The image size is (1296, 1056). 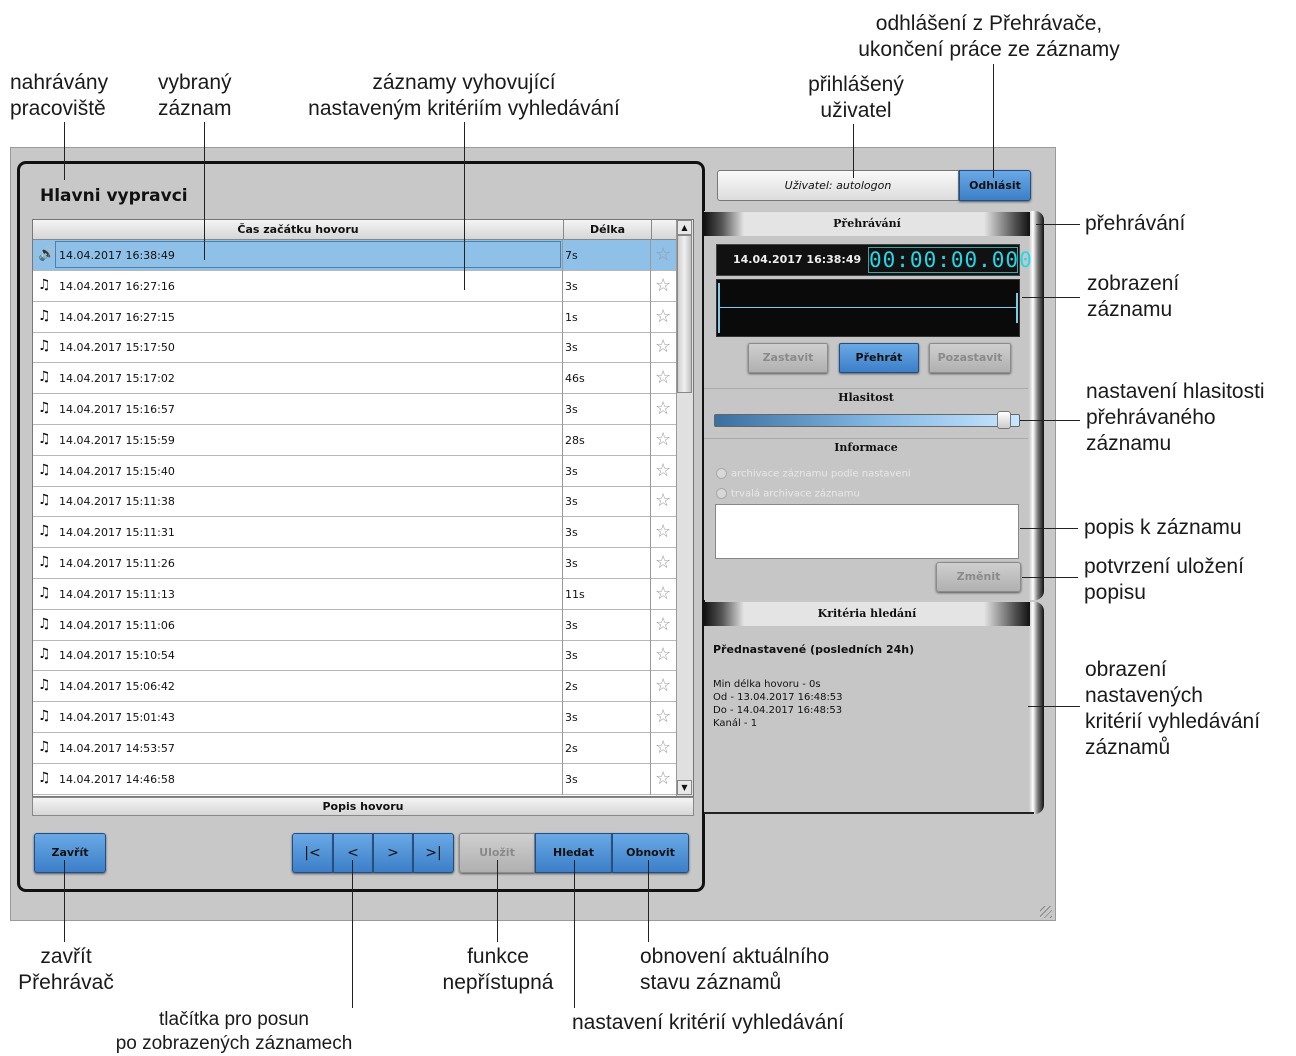 I want to click on annotation-selected-record: vybraný záznam, so click(x=195, y=95).